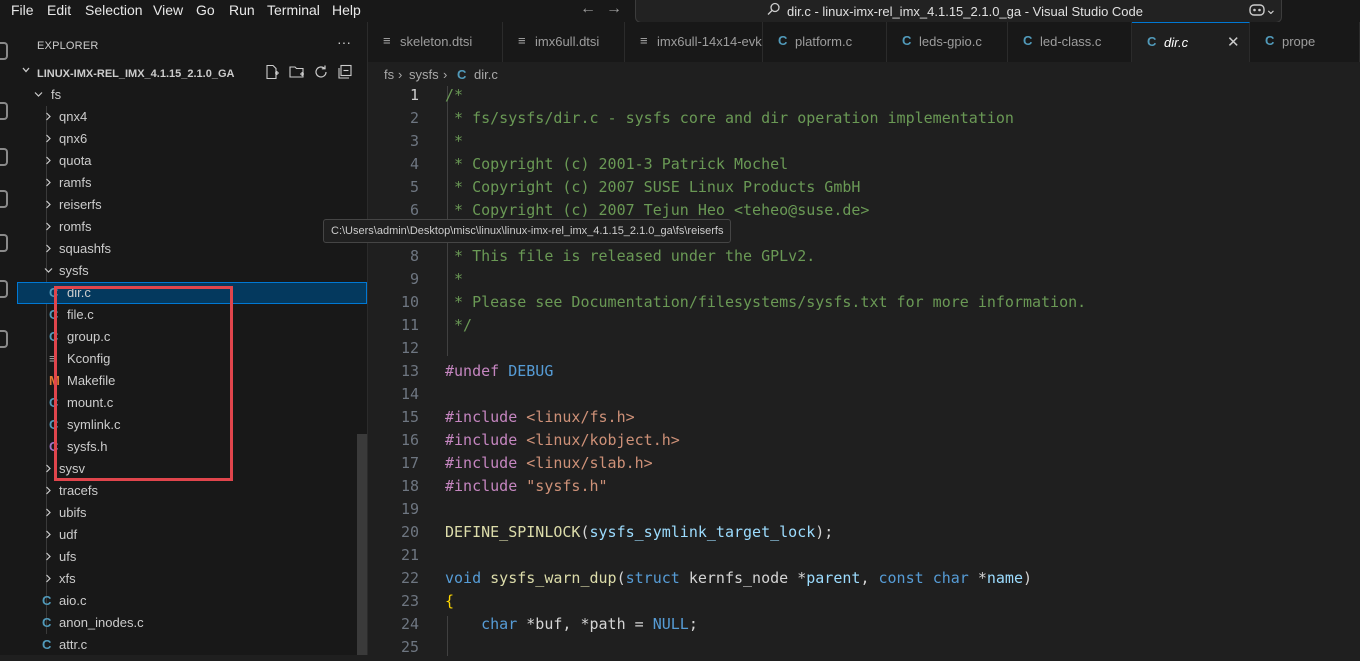 The width and height of the screenshot is (1360, 661). Describe the element at coordinates (192, 337) in the screenshot. I see `tree-file: Cgroup.c` at that location.